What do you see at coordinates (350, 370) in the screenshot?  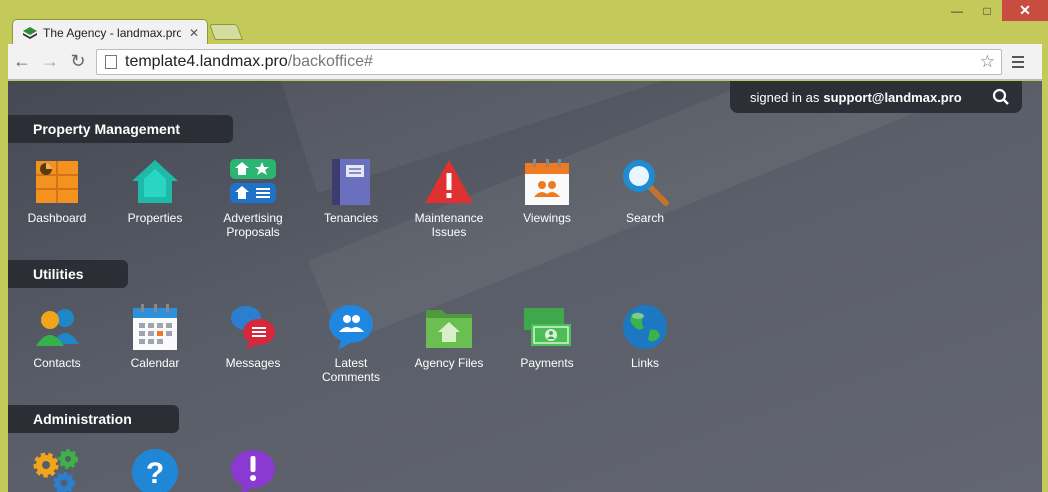 I see `app-label: Latest Comments` at bounding box center [350, 370].